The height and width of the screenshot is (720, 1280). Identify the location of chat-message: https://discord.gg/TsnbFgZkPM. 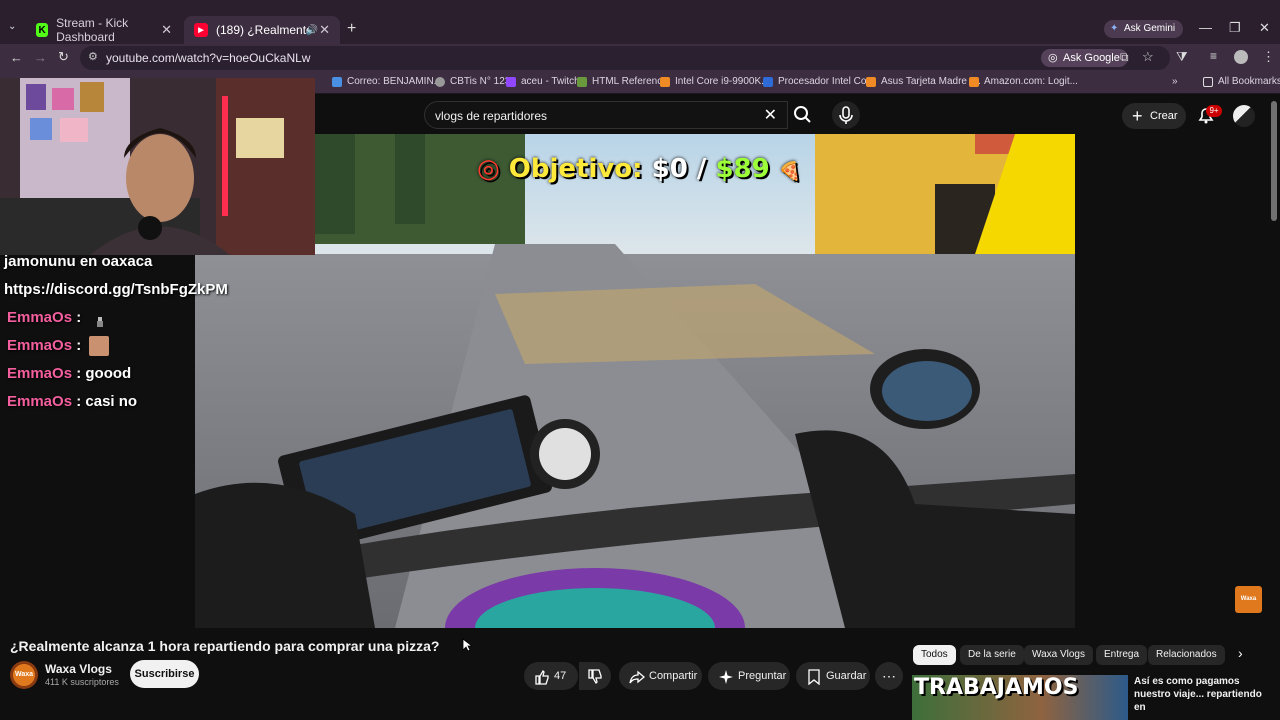
(117, 290).